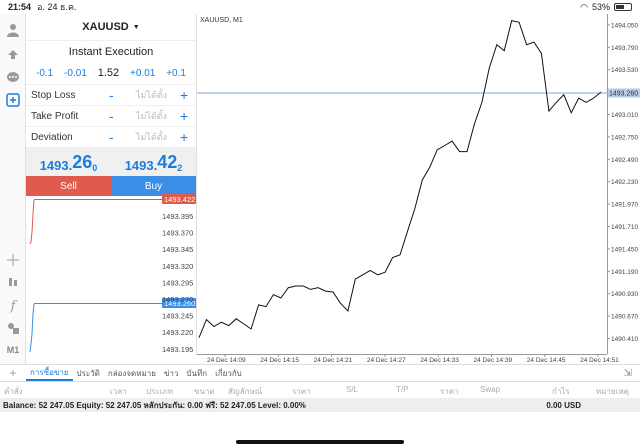  I want to click on tab-trade: การซื้อขาย, so click(49, 373).